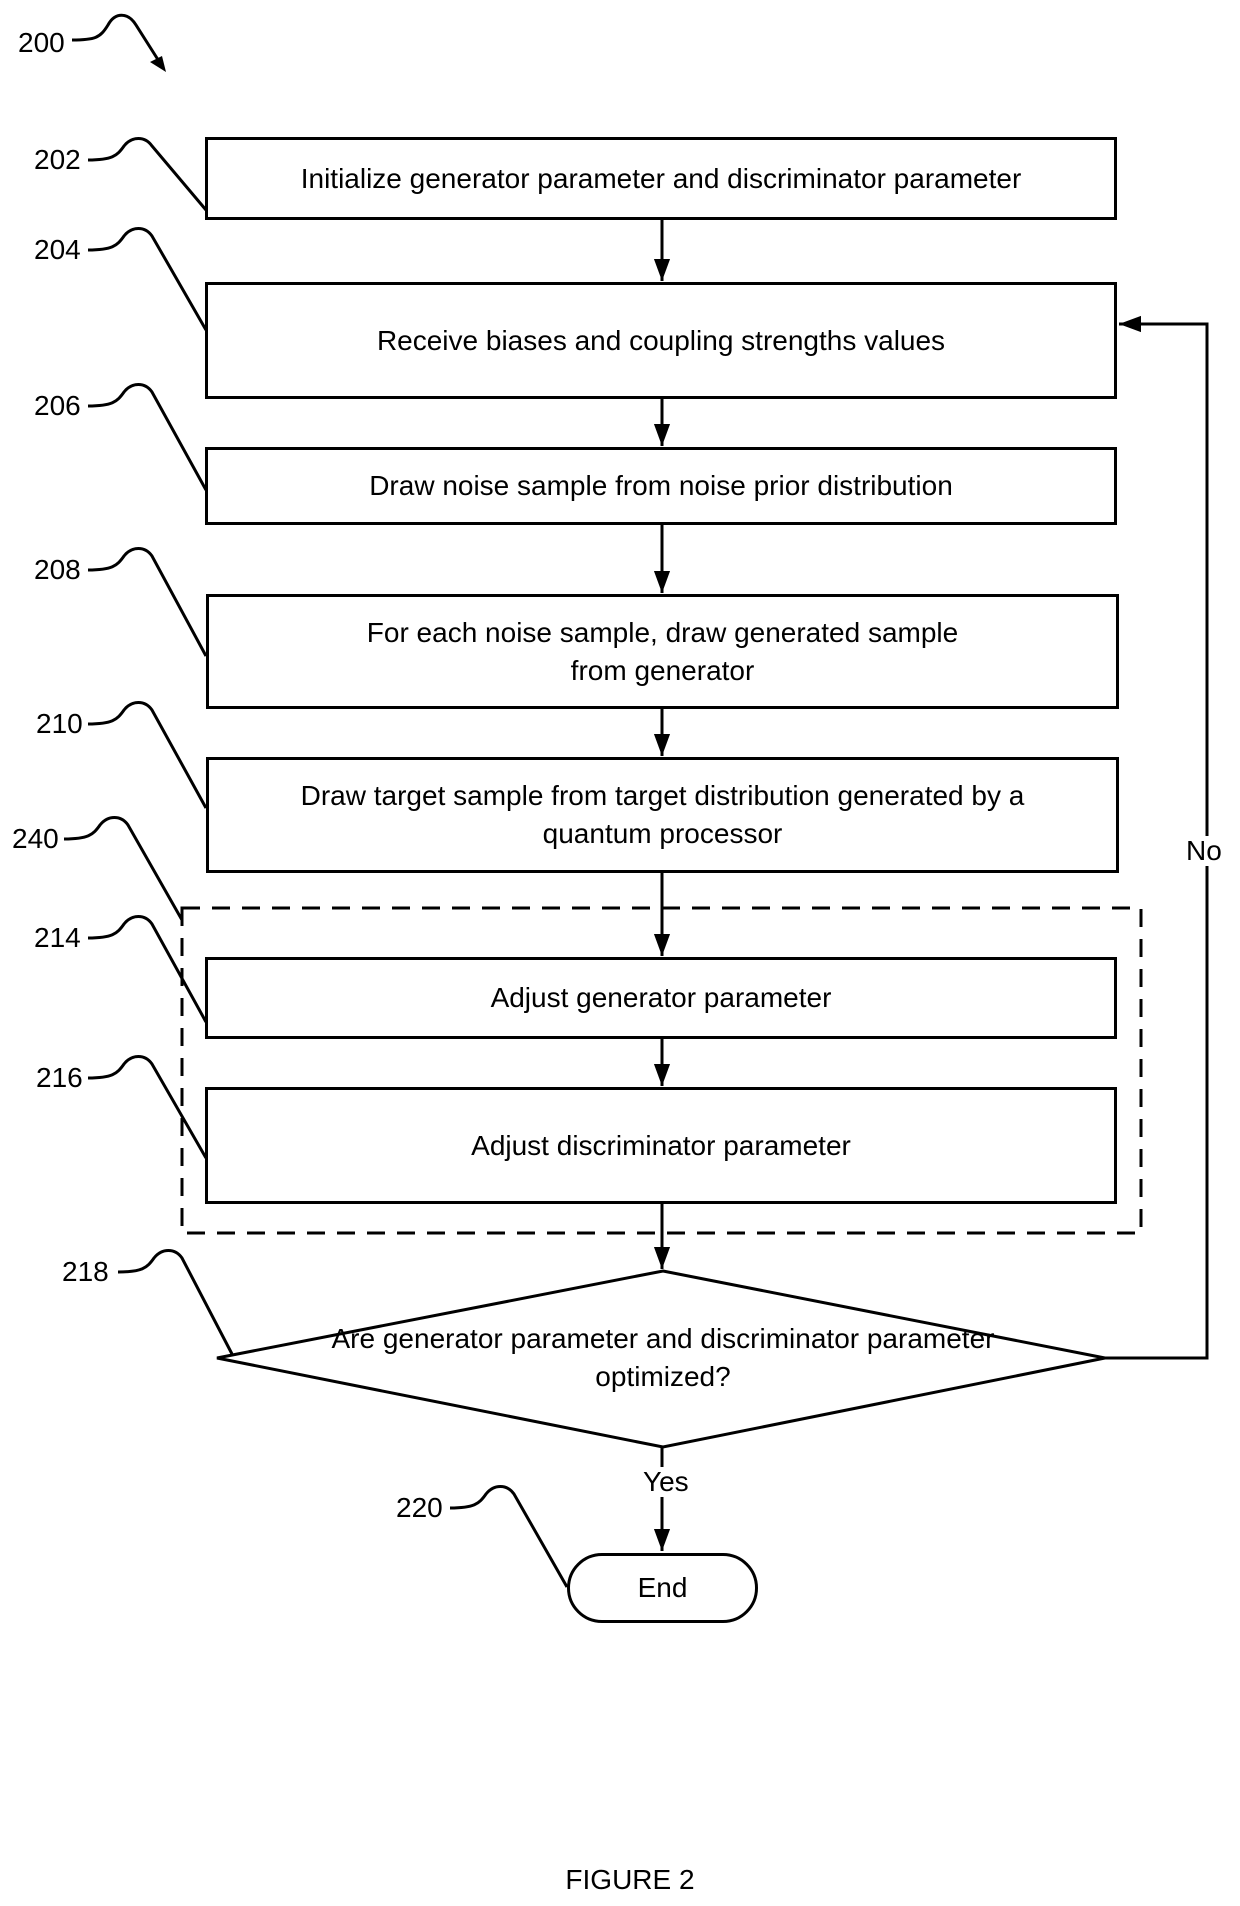  Describe the element at coordinates (57, 569) in the screenshot. I see `step-ref-label: 208` at that location.